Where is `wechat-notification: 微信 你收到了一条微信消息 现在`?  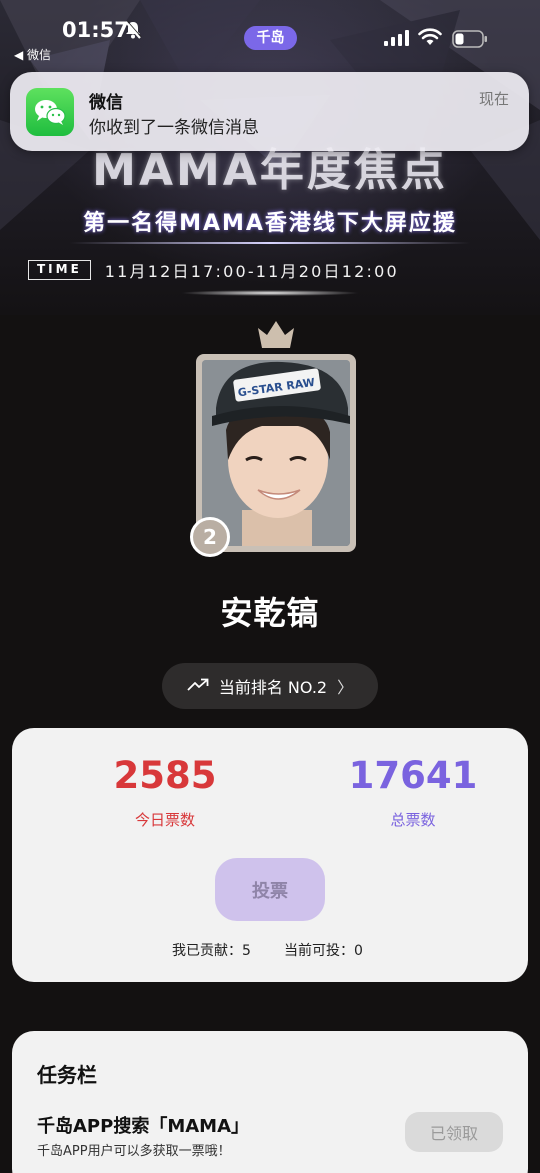 wechat-notification: 微信 你收到了一条微信消息 现在 is located at coordinates (269, 111).